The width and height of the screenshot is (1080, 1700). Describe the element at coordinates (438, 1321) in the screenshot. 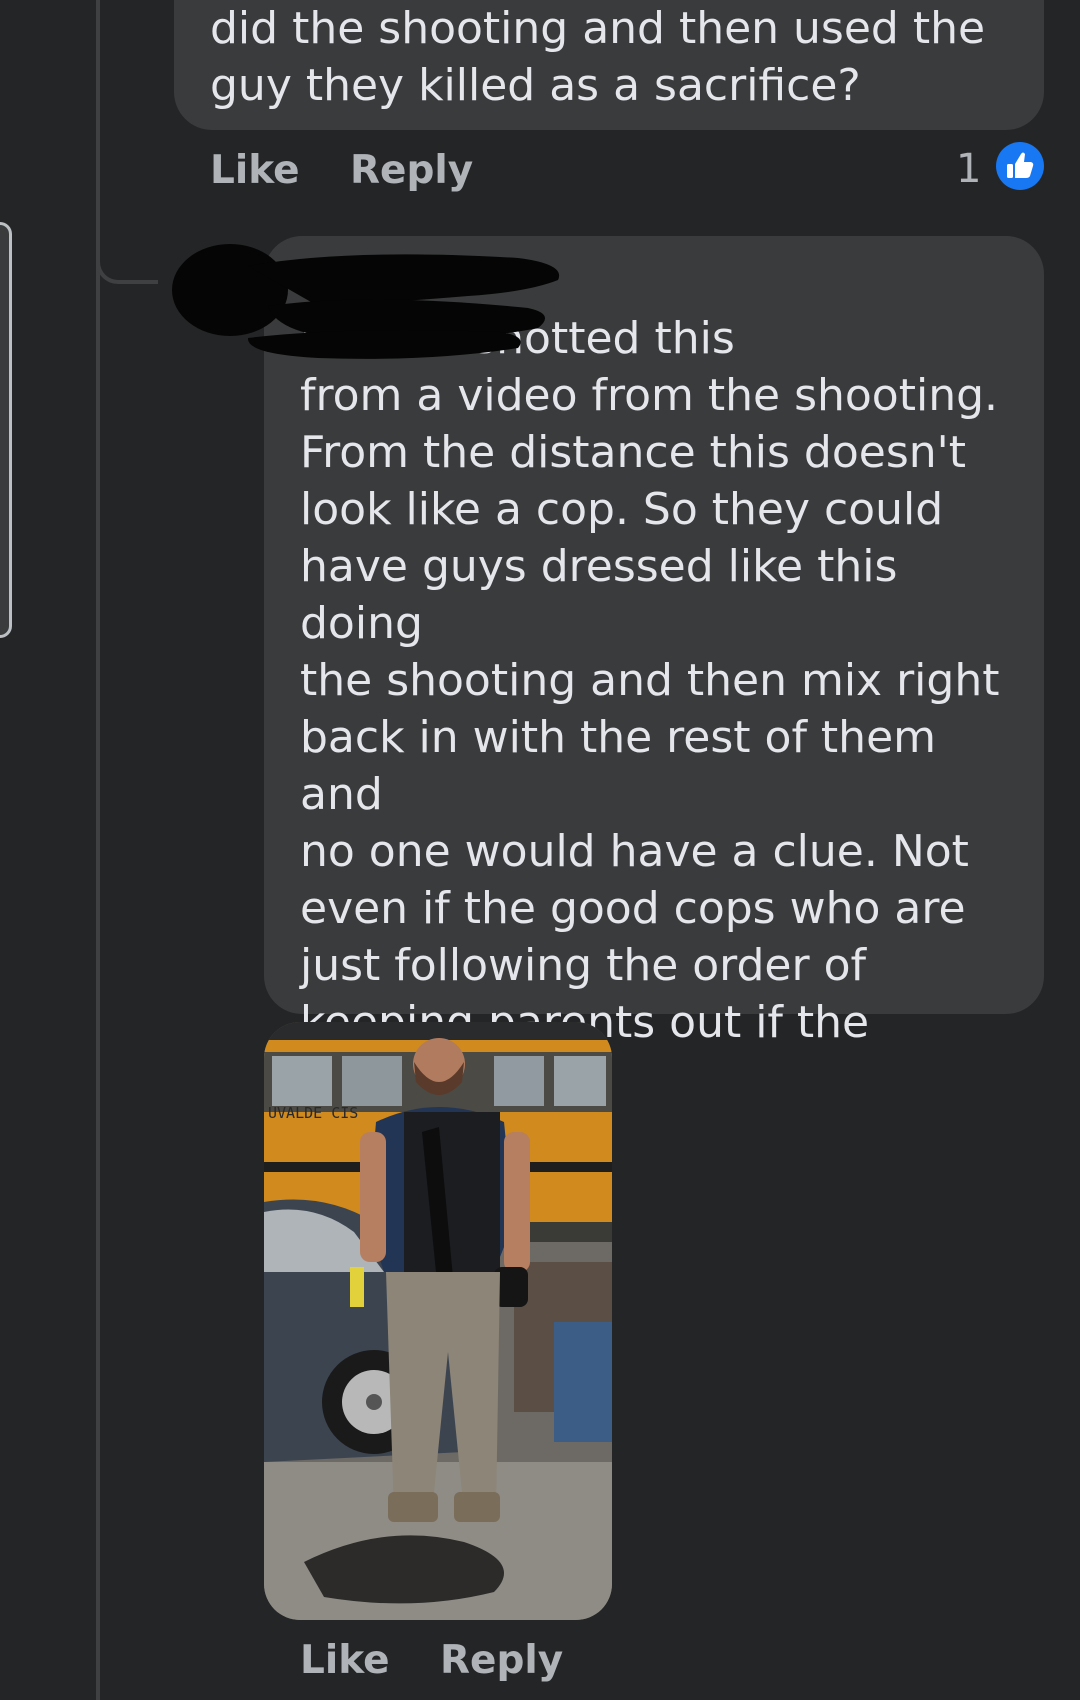

I see `attached-photo: UVALDE CIS` at that location.